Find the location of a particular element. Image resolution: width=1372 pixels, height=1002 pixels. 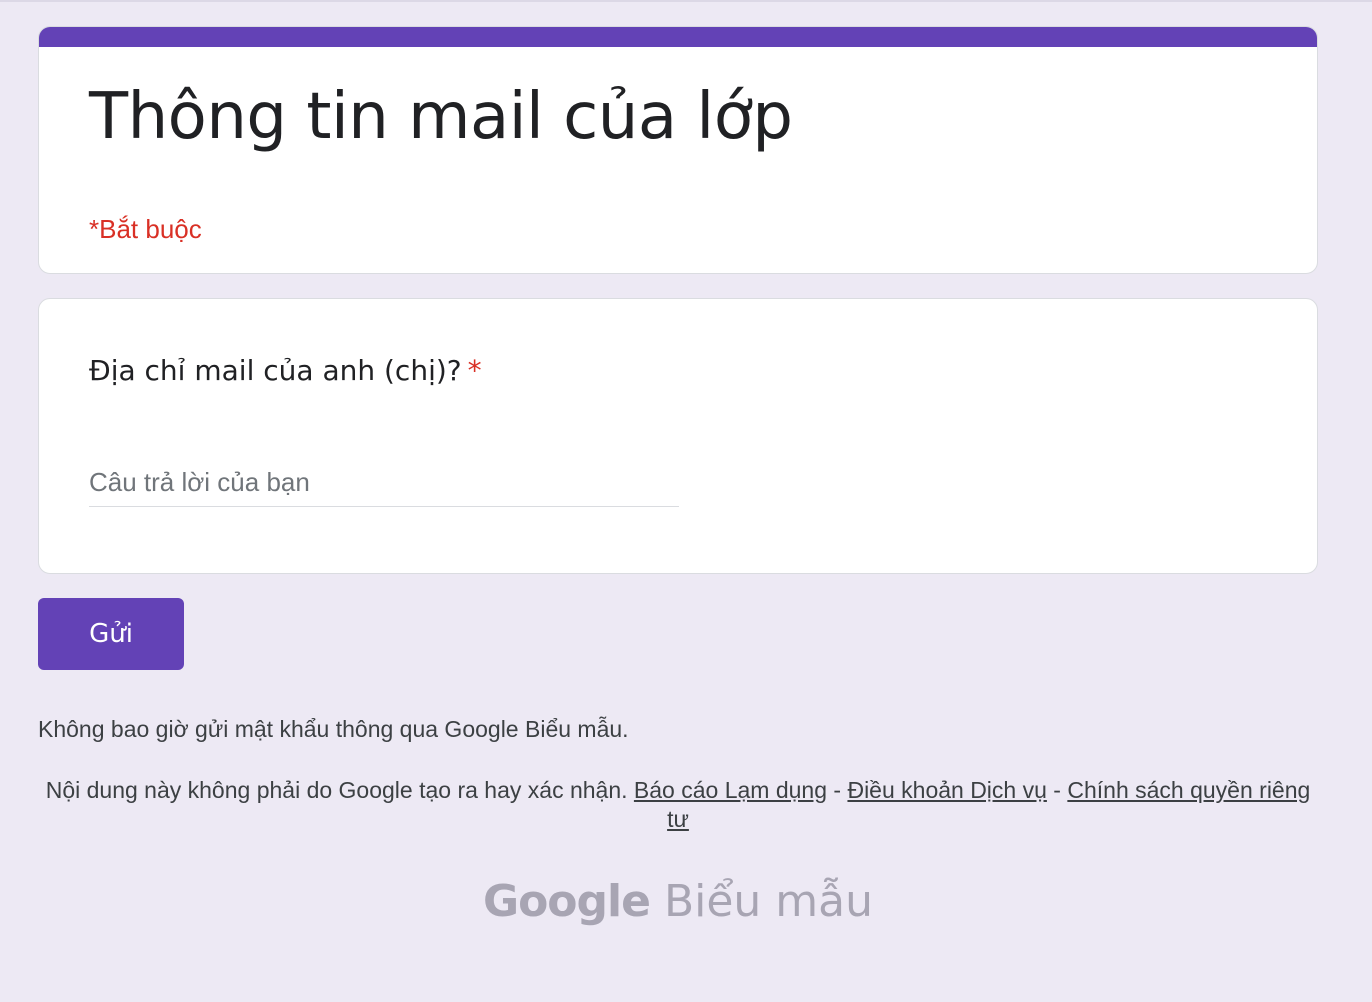

required-note: *Bắt buộc is located at coordinates (145, 229).